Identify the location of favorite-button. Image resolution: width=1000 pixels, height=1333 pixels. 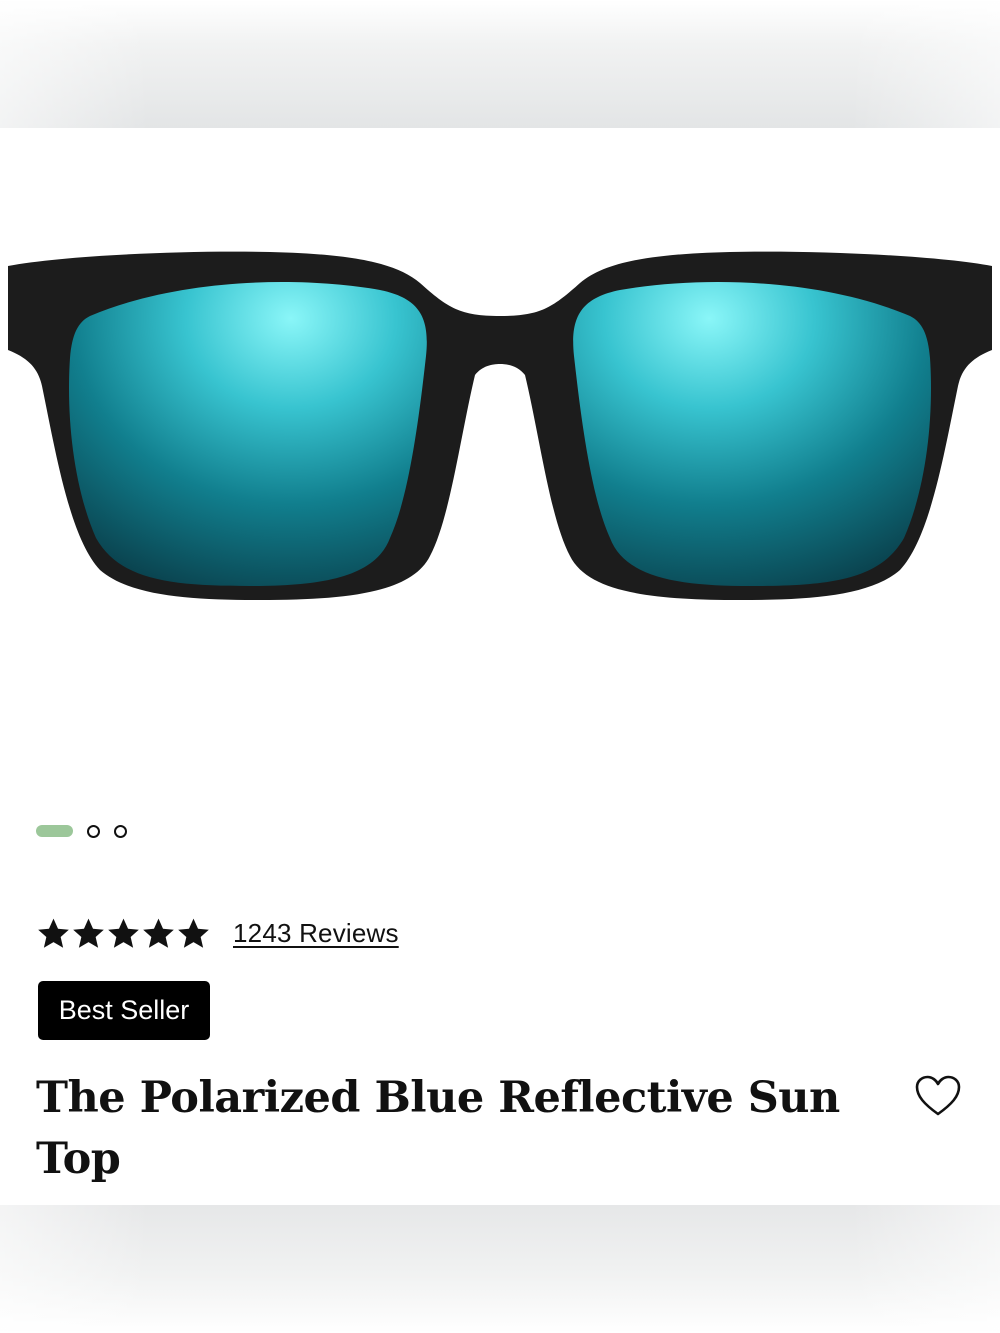
(938, 1096).